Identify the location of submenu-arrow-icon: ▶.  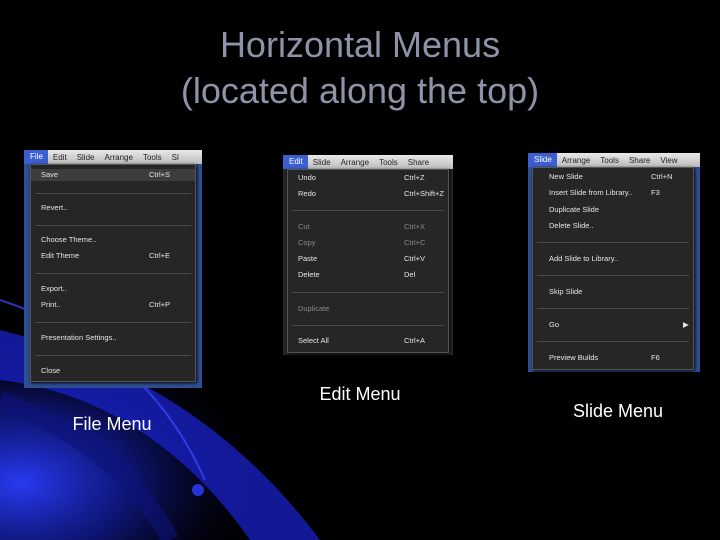
(686, 324).